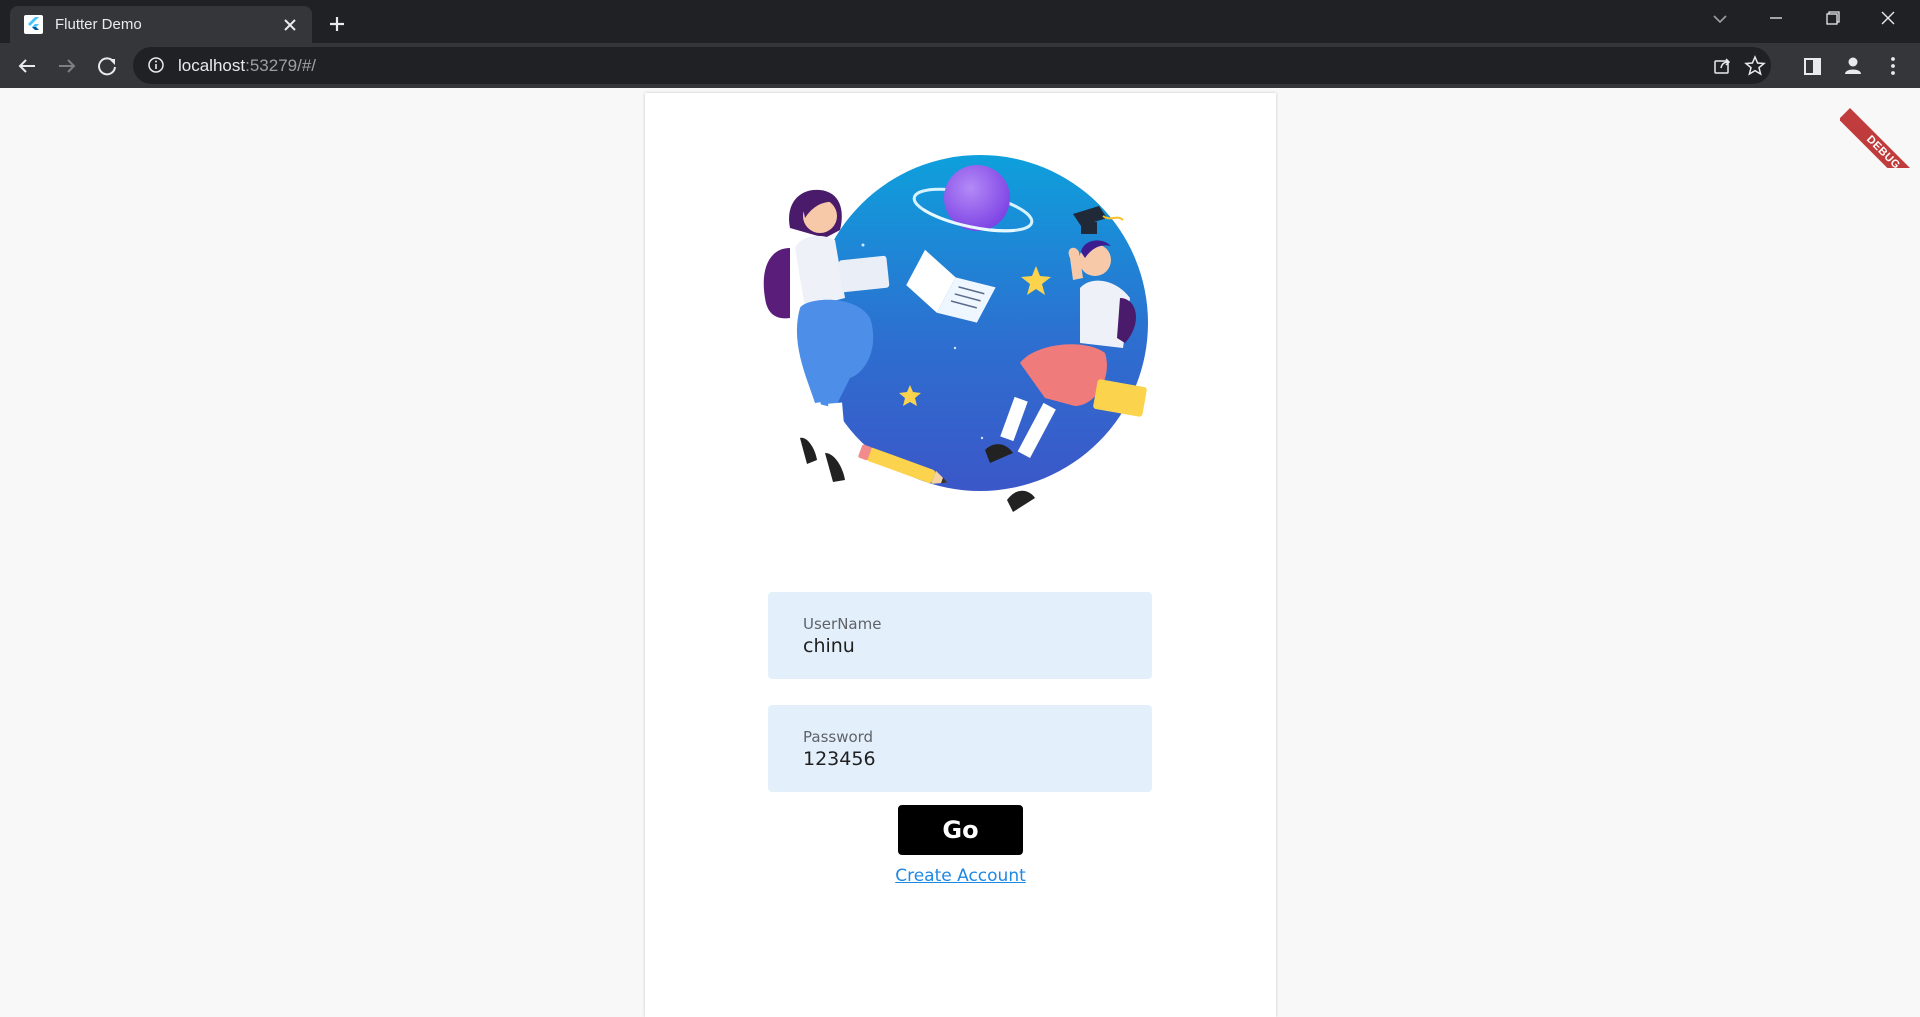  I want to click on restore-icon, so click(1832, 18).